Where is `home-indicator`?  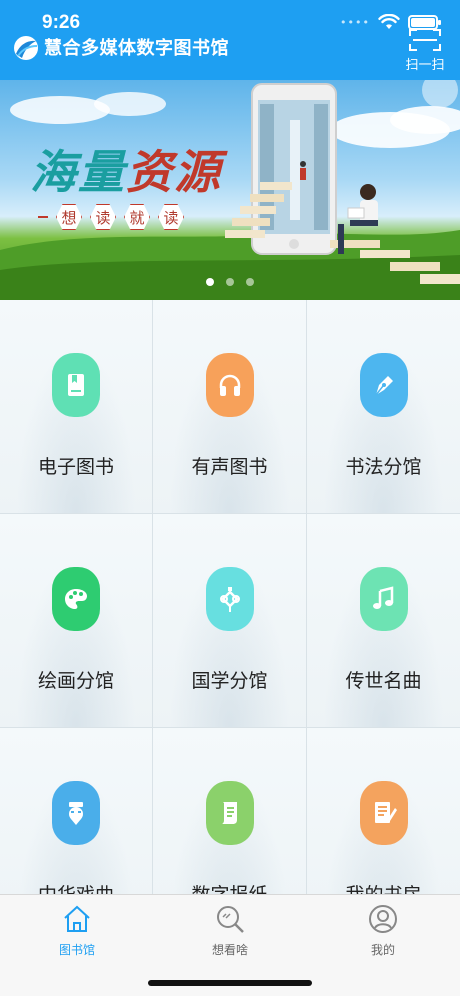 home-indicator is located at coordinates (230, 983).